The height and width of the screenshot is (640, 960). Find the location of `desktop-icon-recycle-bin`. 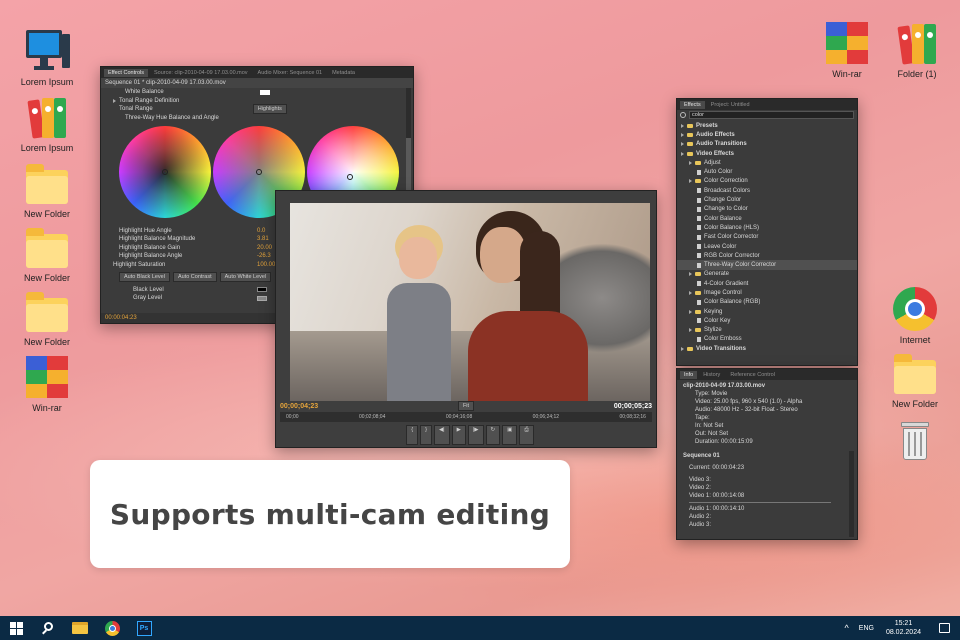

desktop-icon-recycle-bin is located at coordinates (915, 442).